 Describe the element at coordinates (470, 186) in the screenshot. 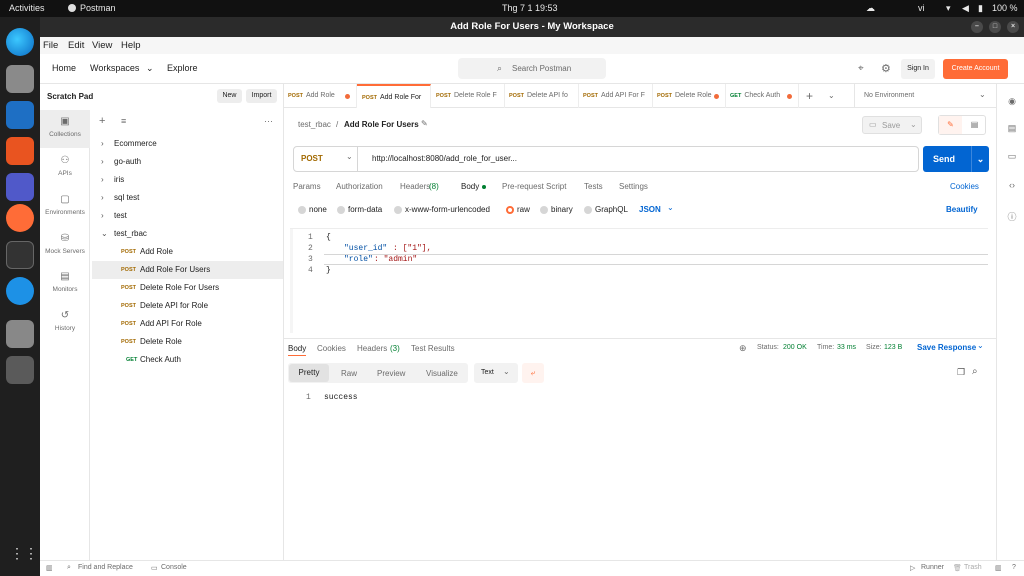

I see `tab-body: Body` at that location.